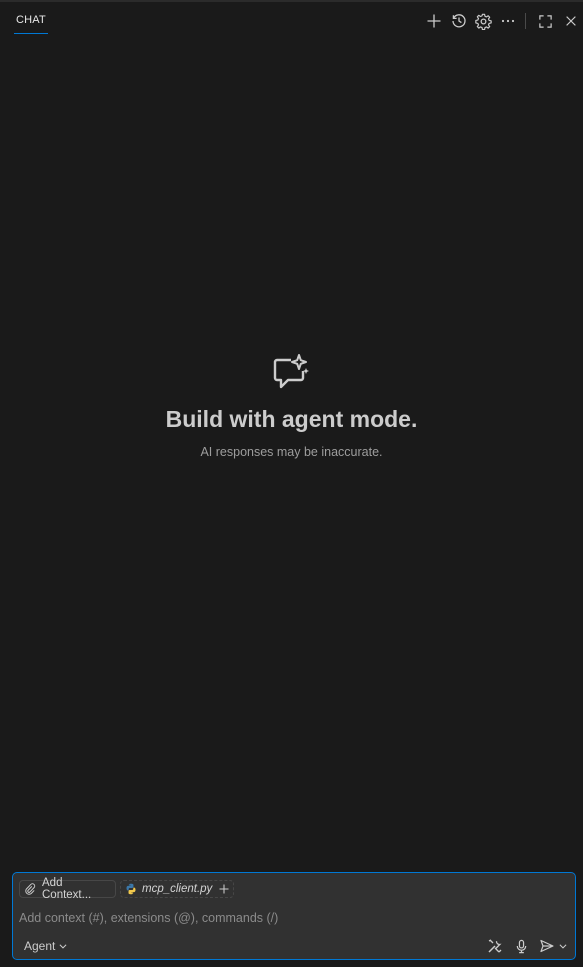 This screenshot has height=967, width=583. Describe the element at coordinates (291, 452) in the screenshot. I see `empty-state-subtitle: AI responses may be inaccurate.` at that location.